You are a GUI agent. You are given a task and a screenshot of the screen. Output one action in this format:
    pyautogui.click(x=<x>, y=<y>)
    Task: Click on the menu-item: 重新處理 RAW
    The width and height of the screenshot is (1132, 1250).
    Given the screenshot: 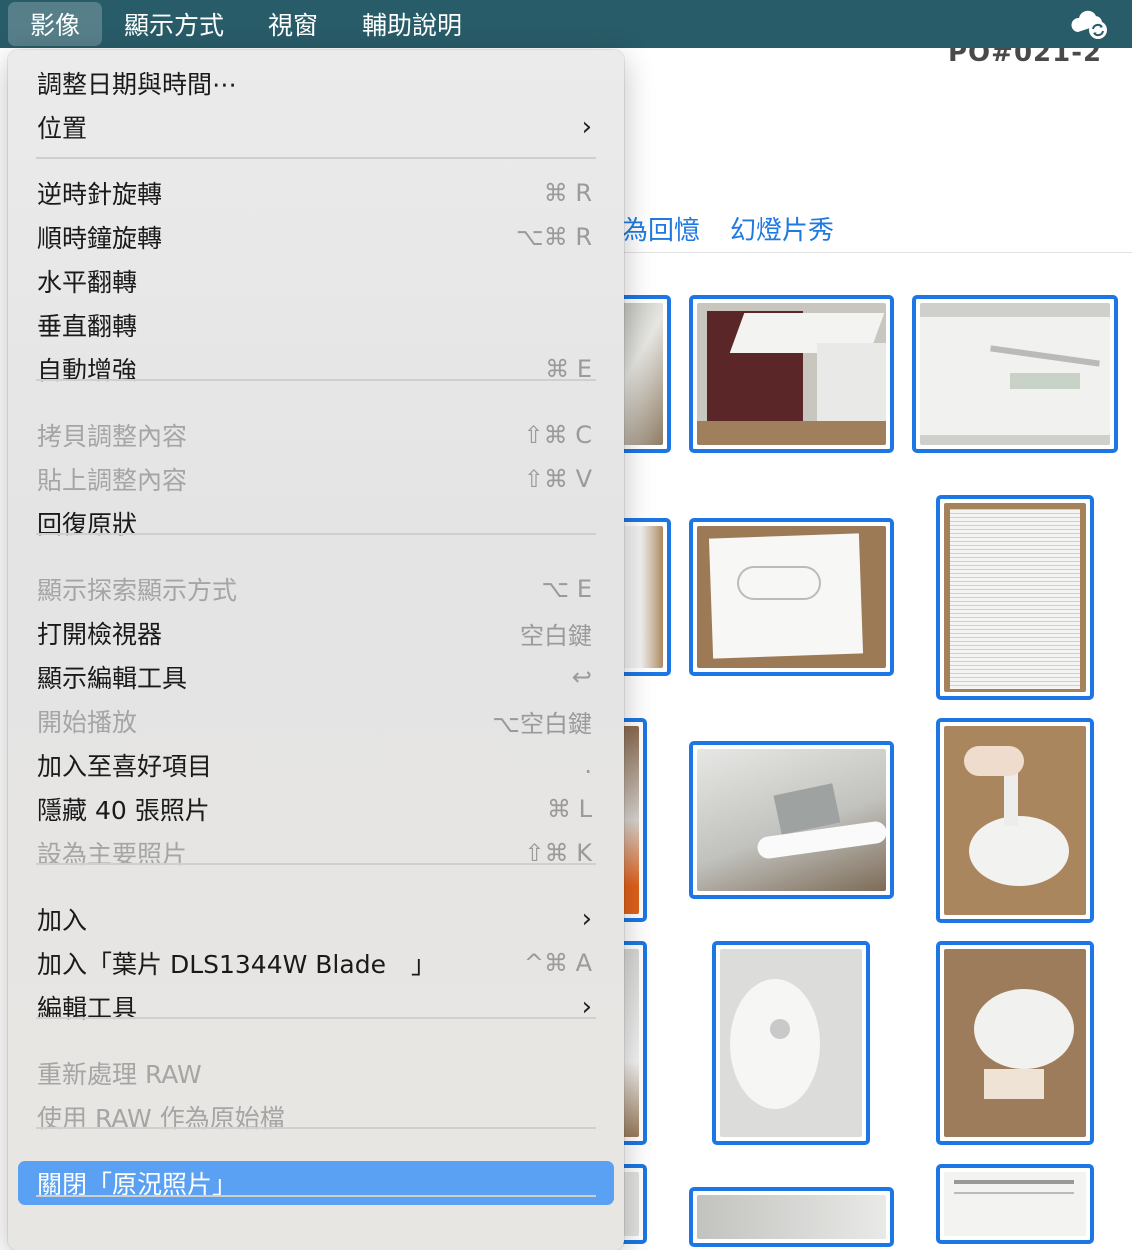 What is the action you would take?
    pyautogui.click(x=316, y=1073)
    